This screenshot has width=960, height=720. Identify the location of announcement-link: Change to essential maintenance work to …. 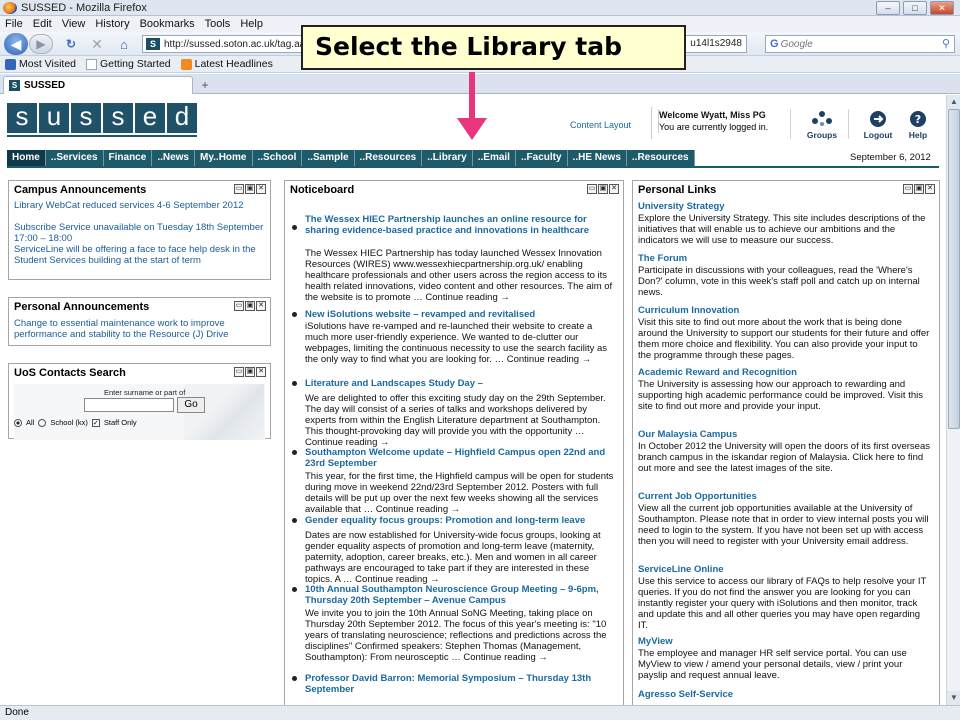
(141, 329).